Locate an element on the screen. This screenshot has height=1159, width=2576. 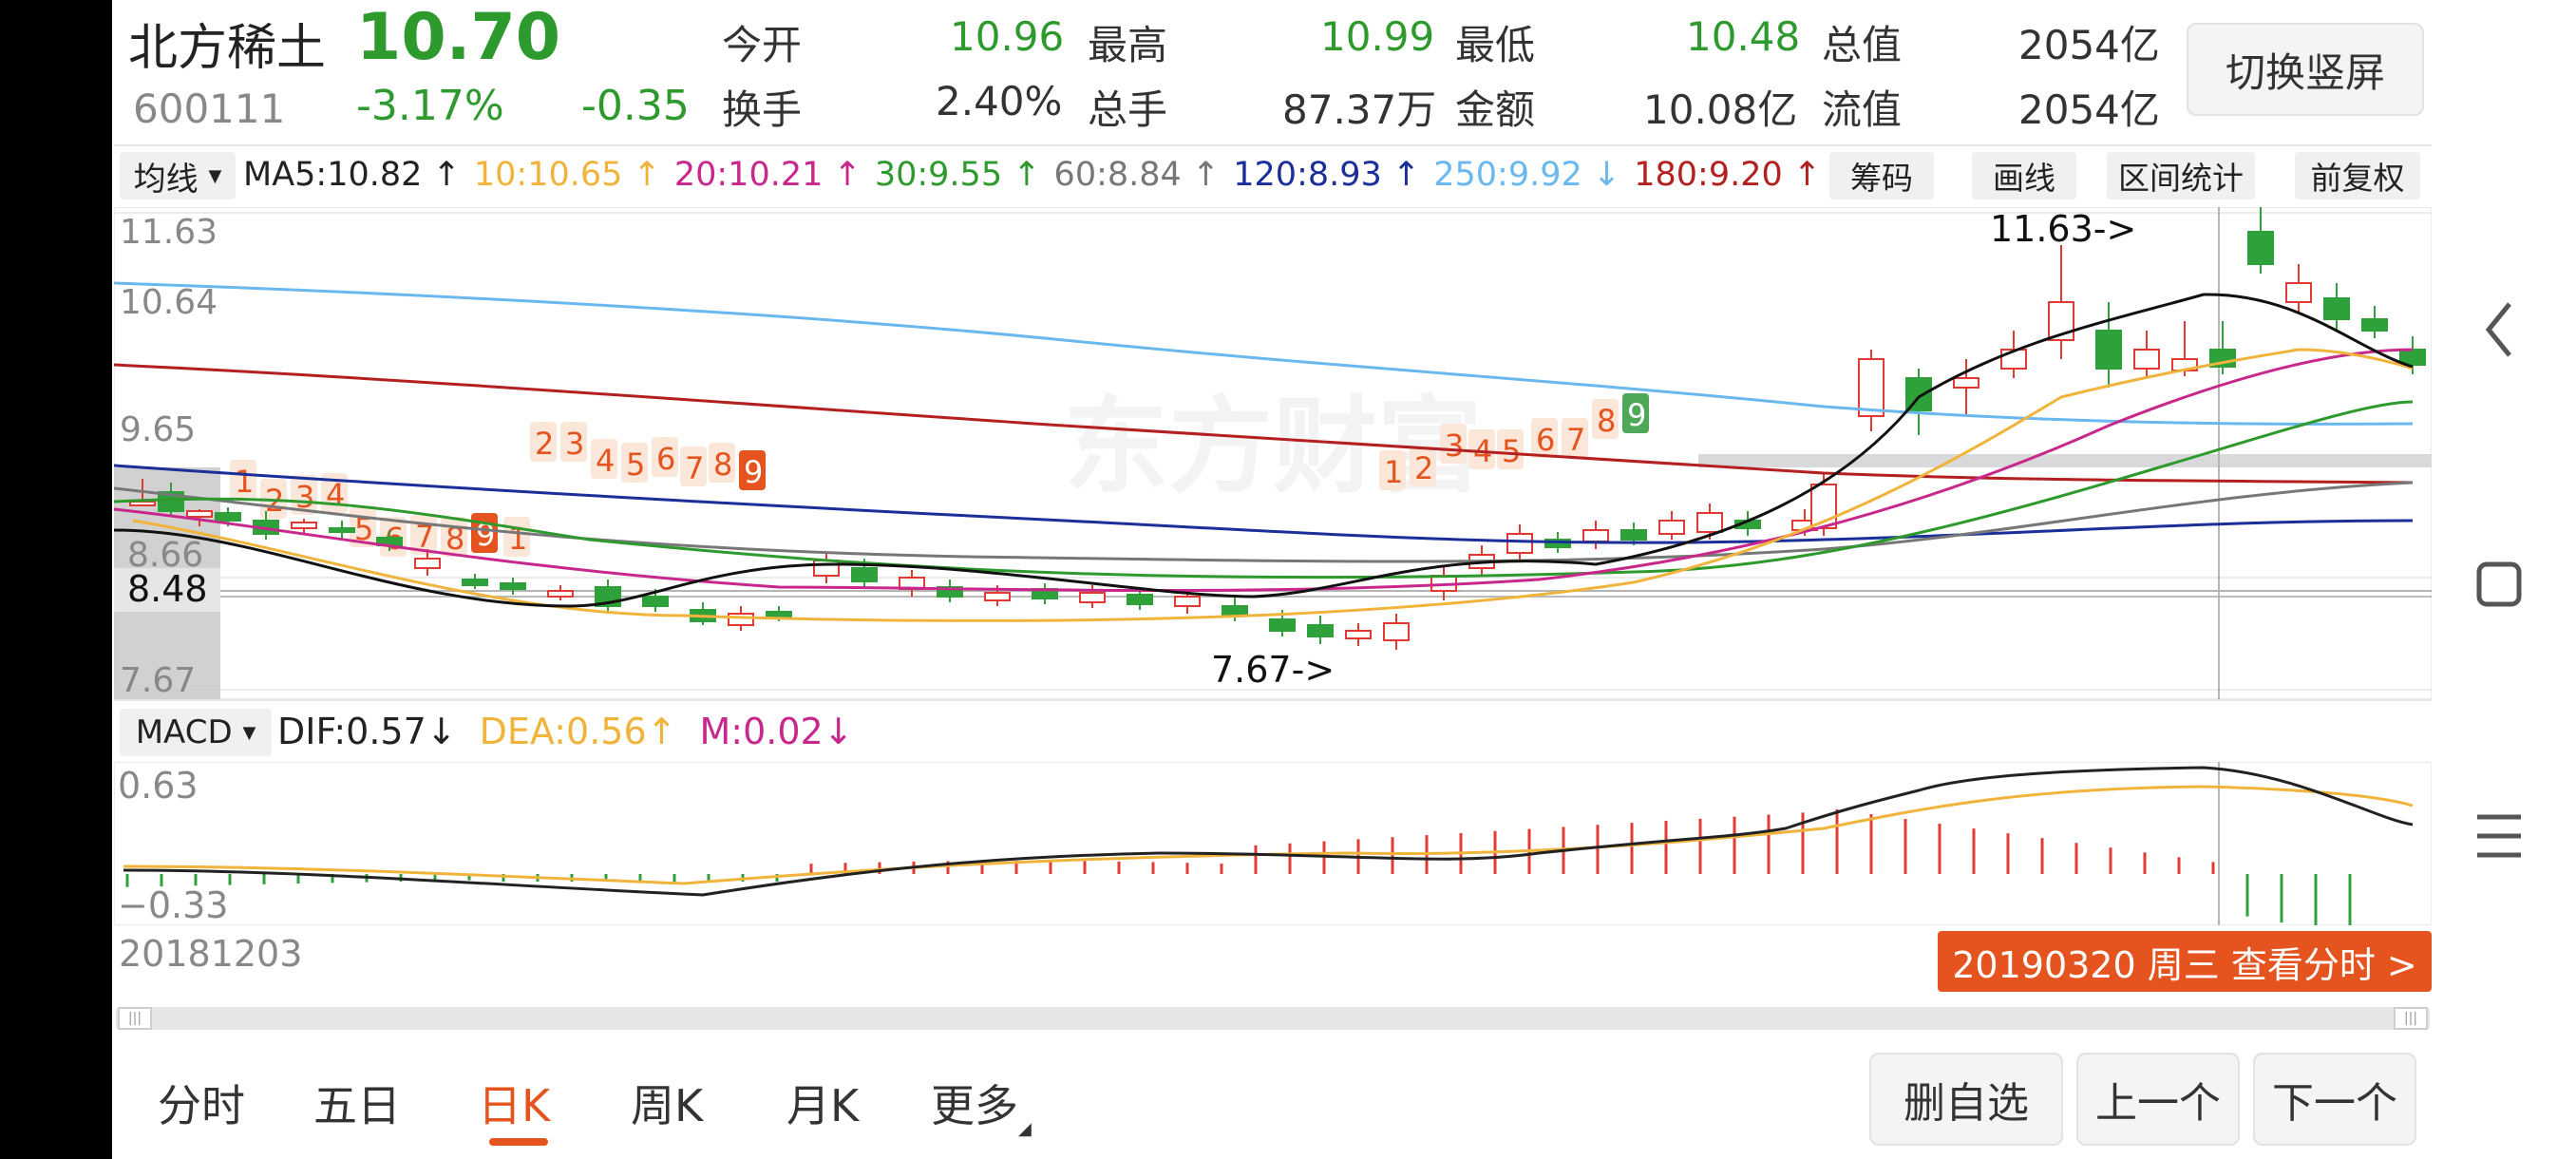
y-label-2: 9.65 is located at coordinates (158, 429).